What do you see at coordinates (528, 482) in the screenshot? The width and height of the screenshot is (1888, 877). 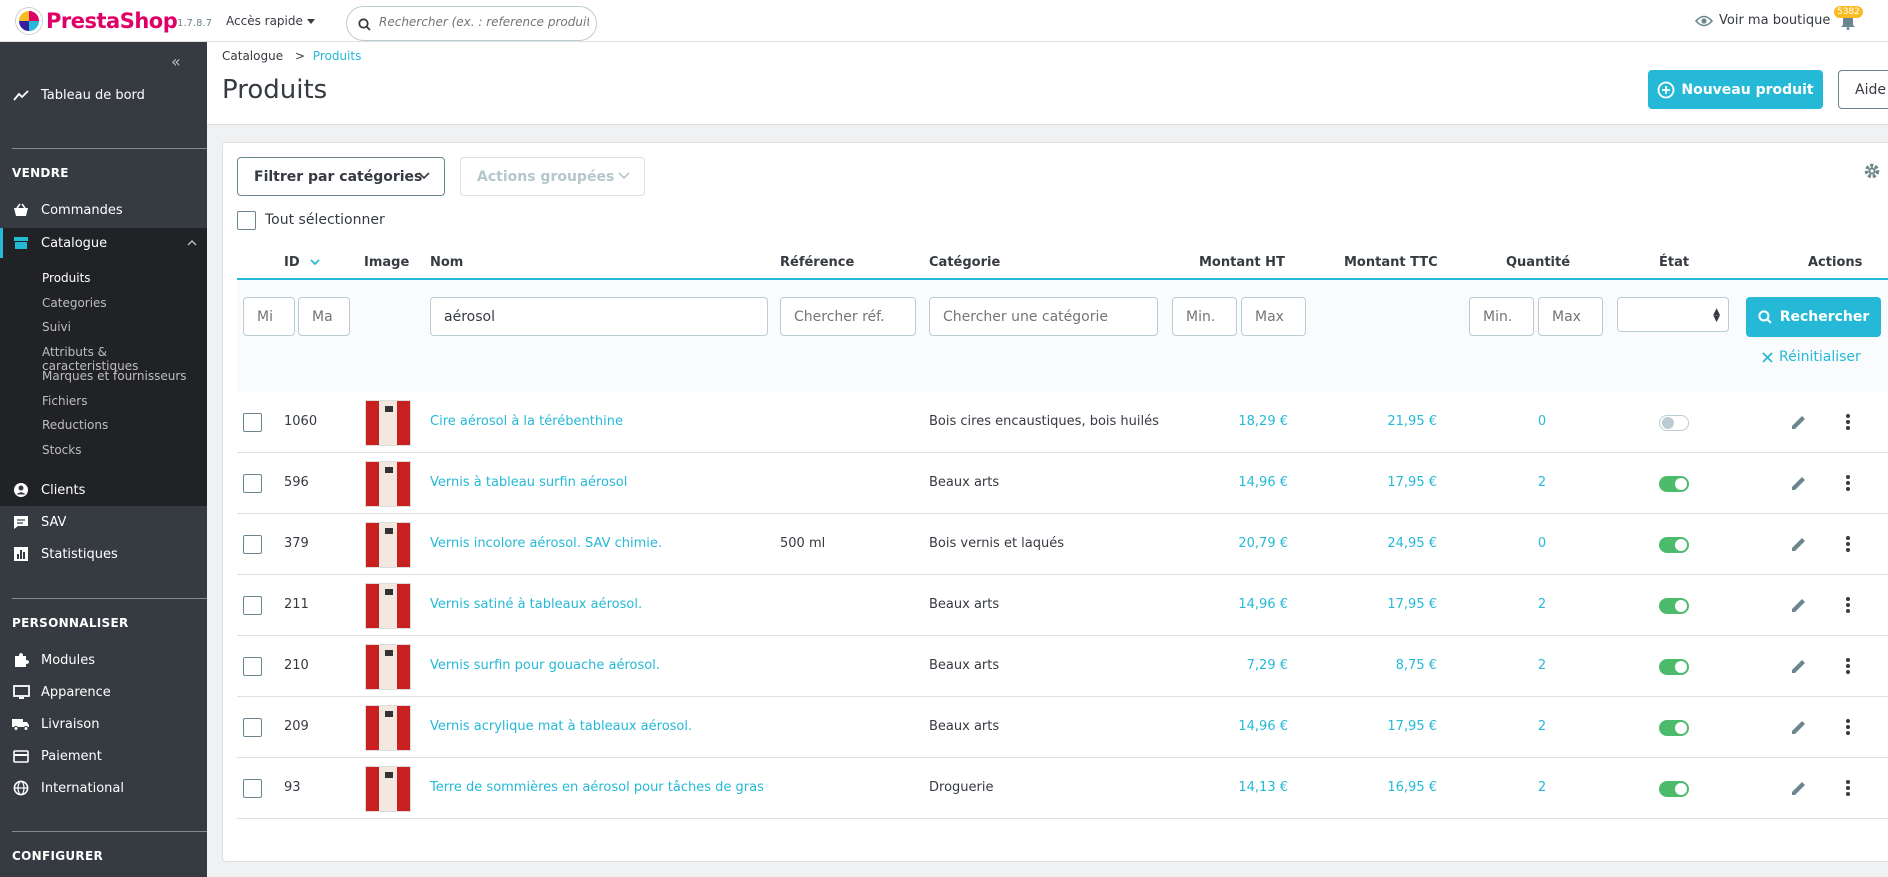 I see `row-name-link: Vernis à tableau surfin aérosol` at bounding box center [528, 482].